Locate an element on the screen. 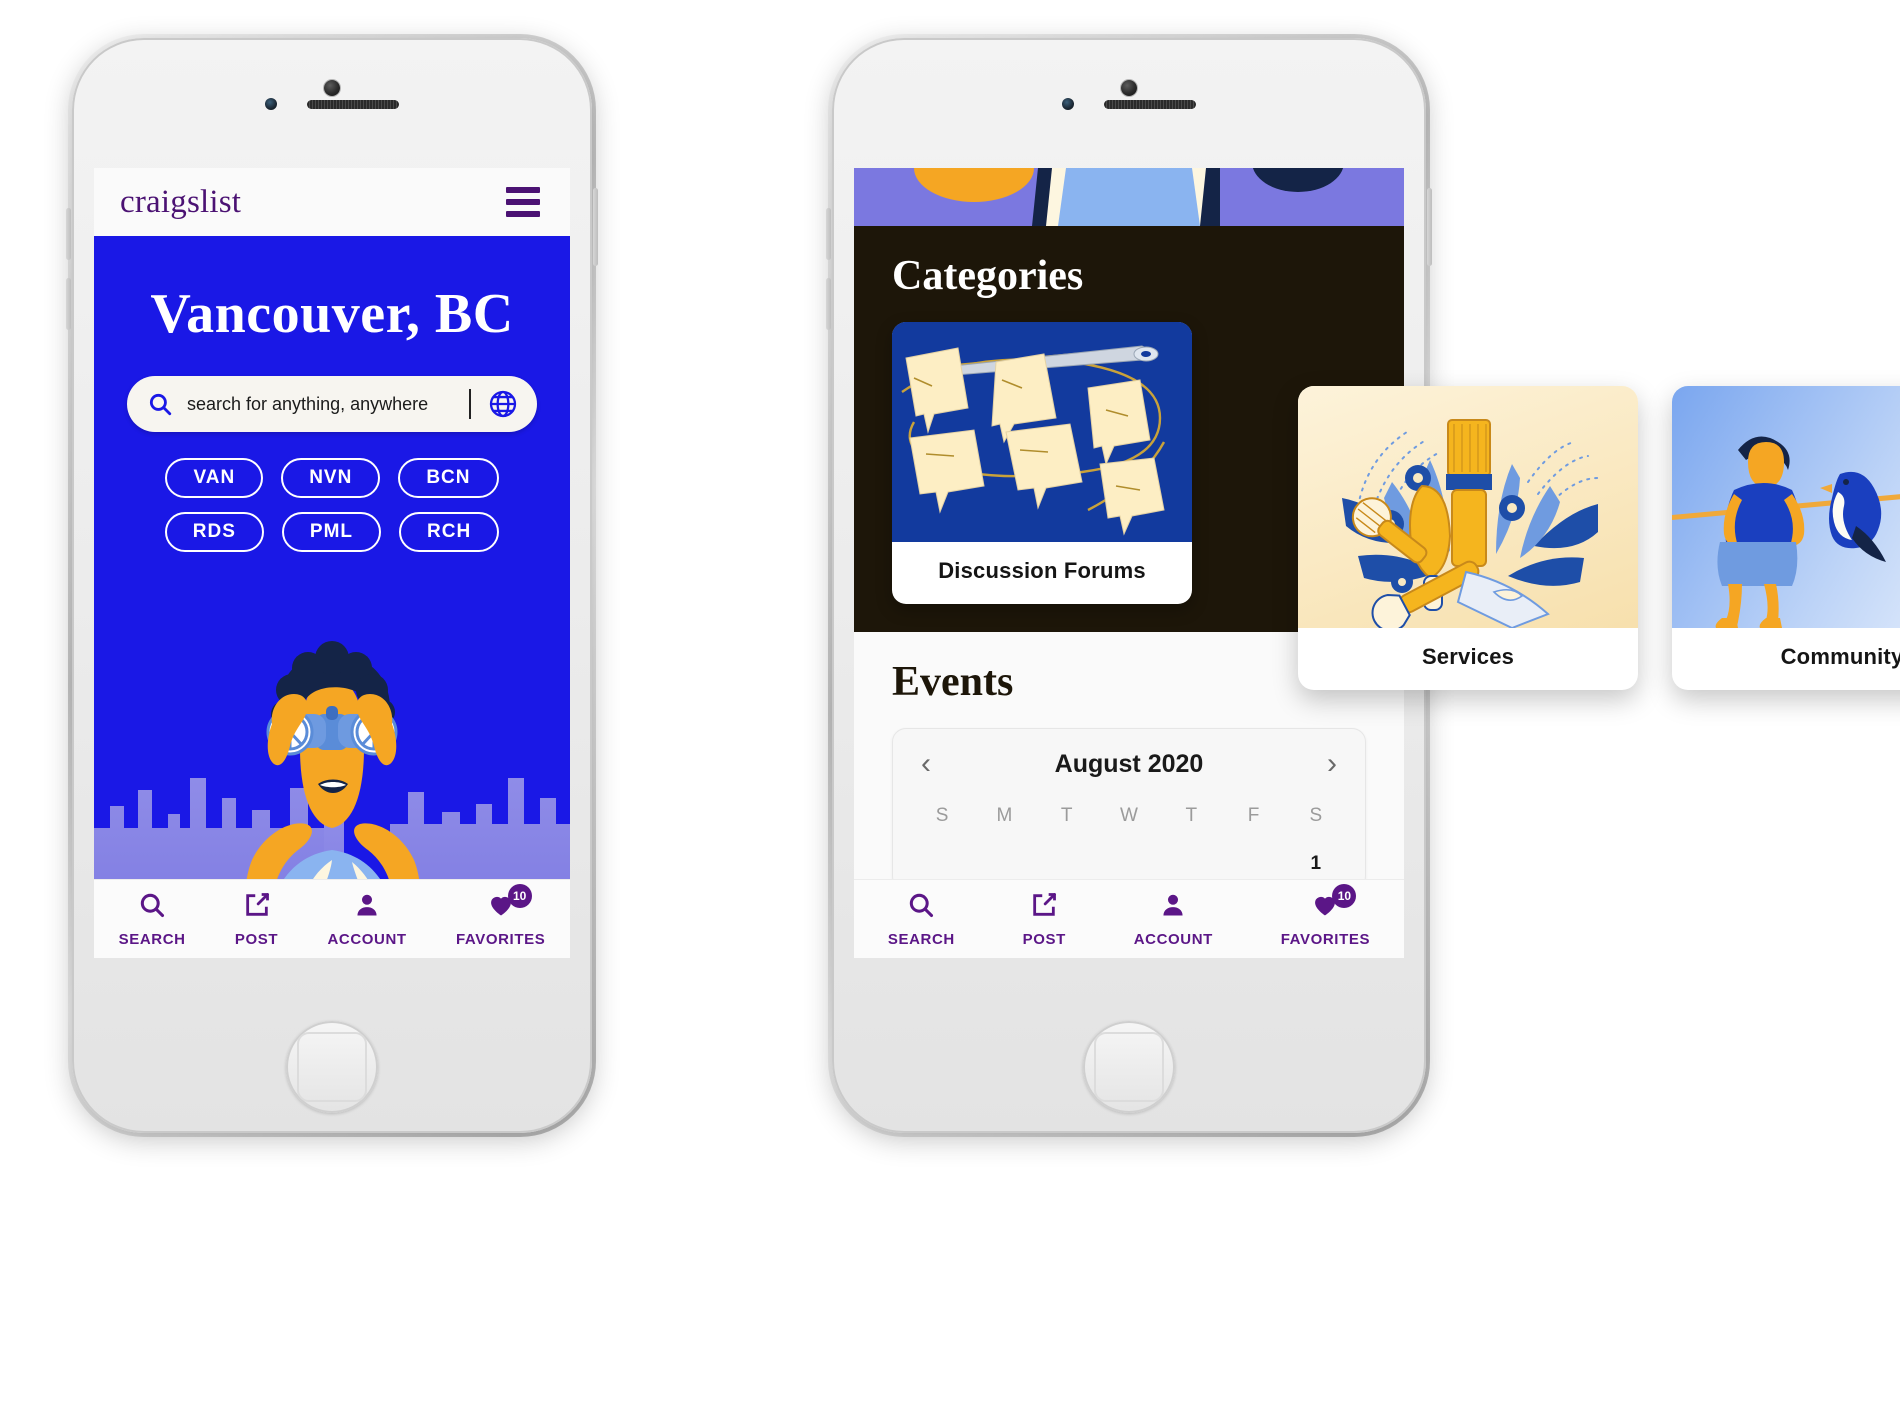 The width and height of the screenshot is (1900, 1417). events-calendar: ‹ August 2020 › S M T W T F S 1 is located at coordinates (1129, 809).